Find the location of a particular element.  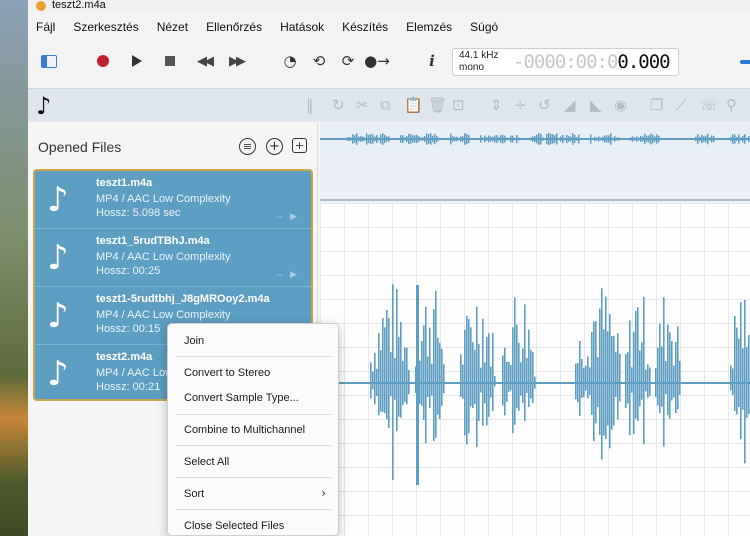

file-length: Hossz: 00:21 is located at coordinates (128, 387).